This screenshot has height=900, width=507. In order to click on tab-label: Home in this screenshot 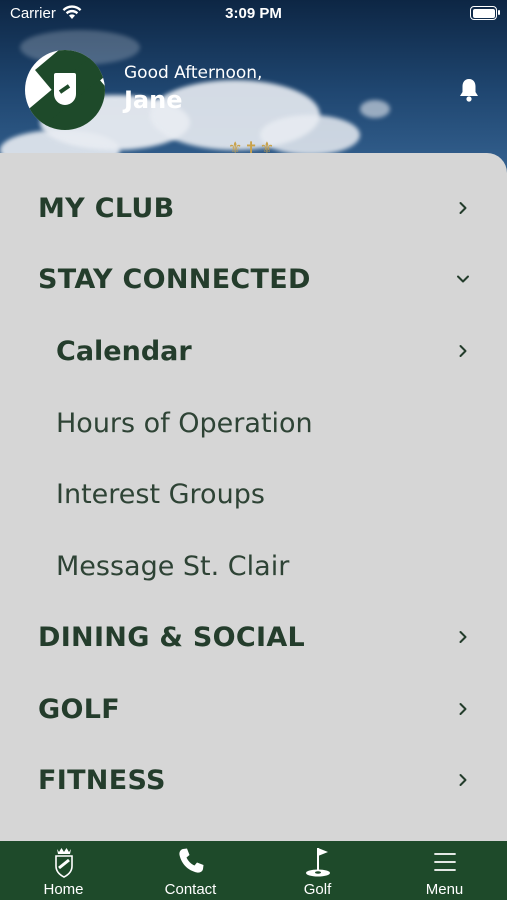, I will do `click(63, 889)`.